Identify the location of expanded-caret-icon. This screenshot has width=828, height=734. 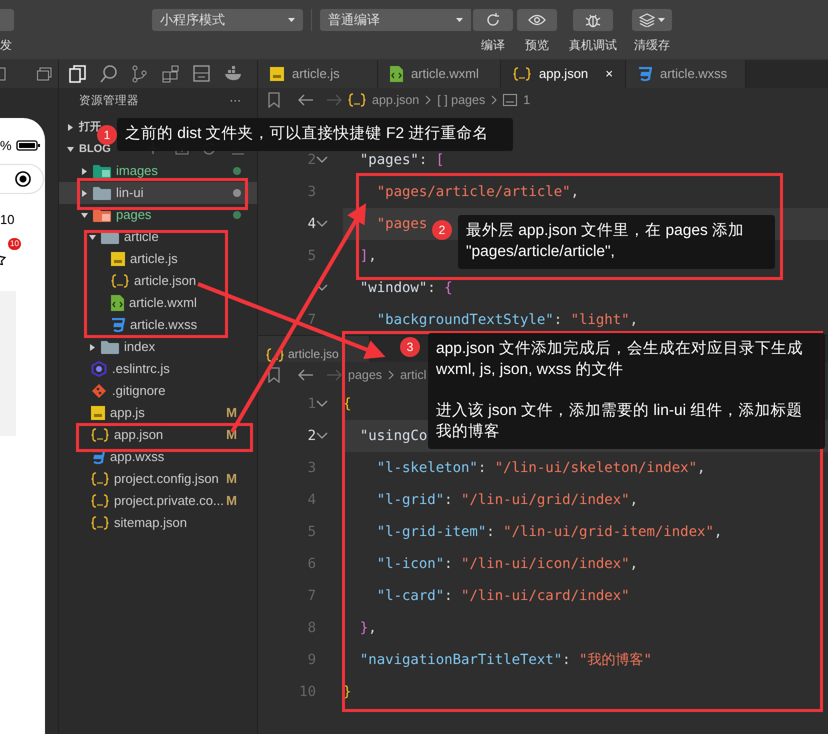
(70, 149).